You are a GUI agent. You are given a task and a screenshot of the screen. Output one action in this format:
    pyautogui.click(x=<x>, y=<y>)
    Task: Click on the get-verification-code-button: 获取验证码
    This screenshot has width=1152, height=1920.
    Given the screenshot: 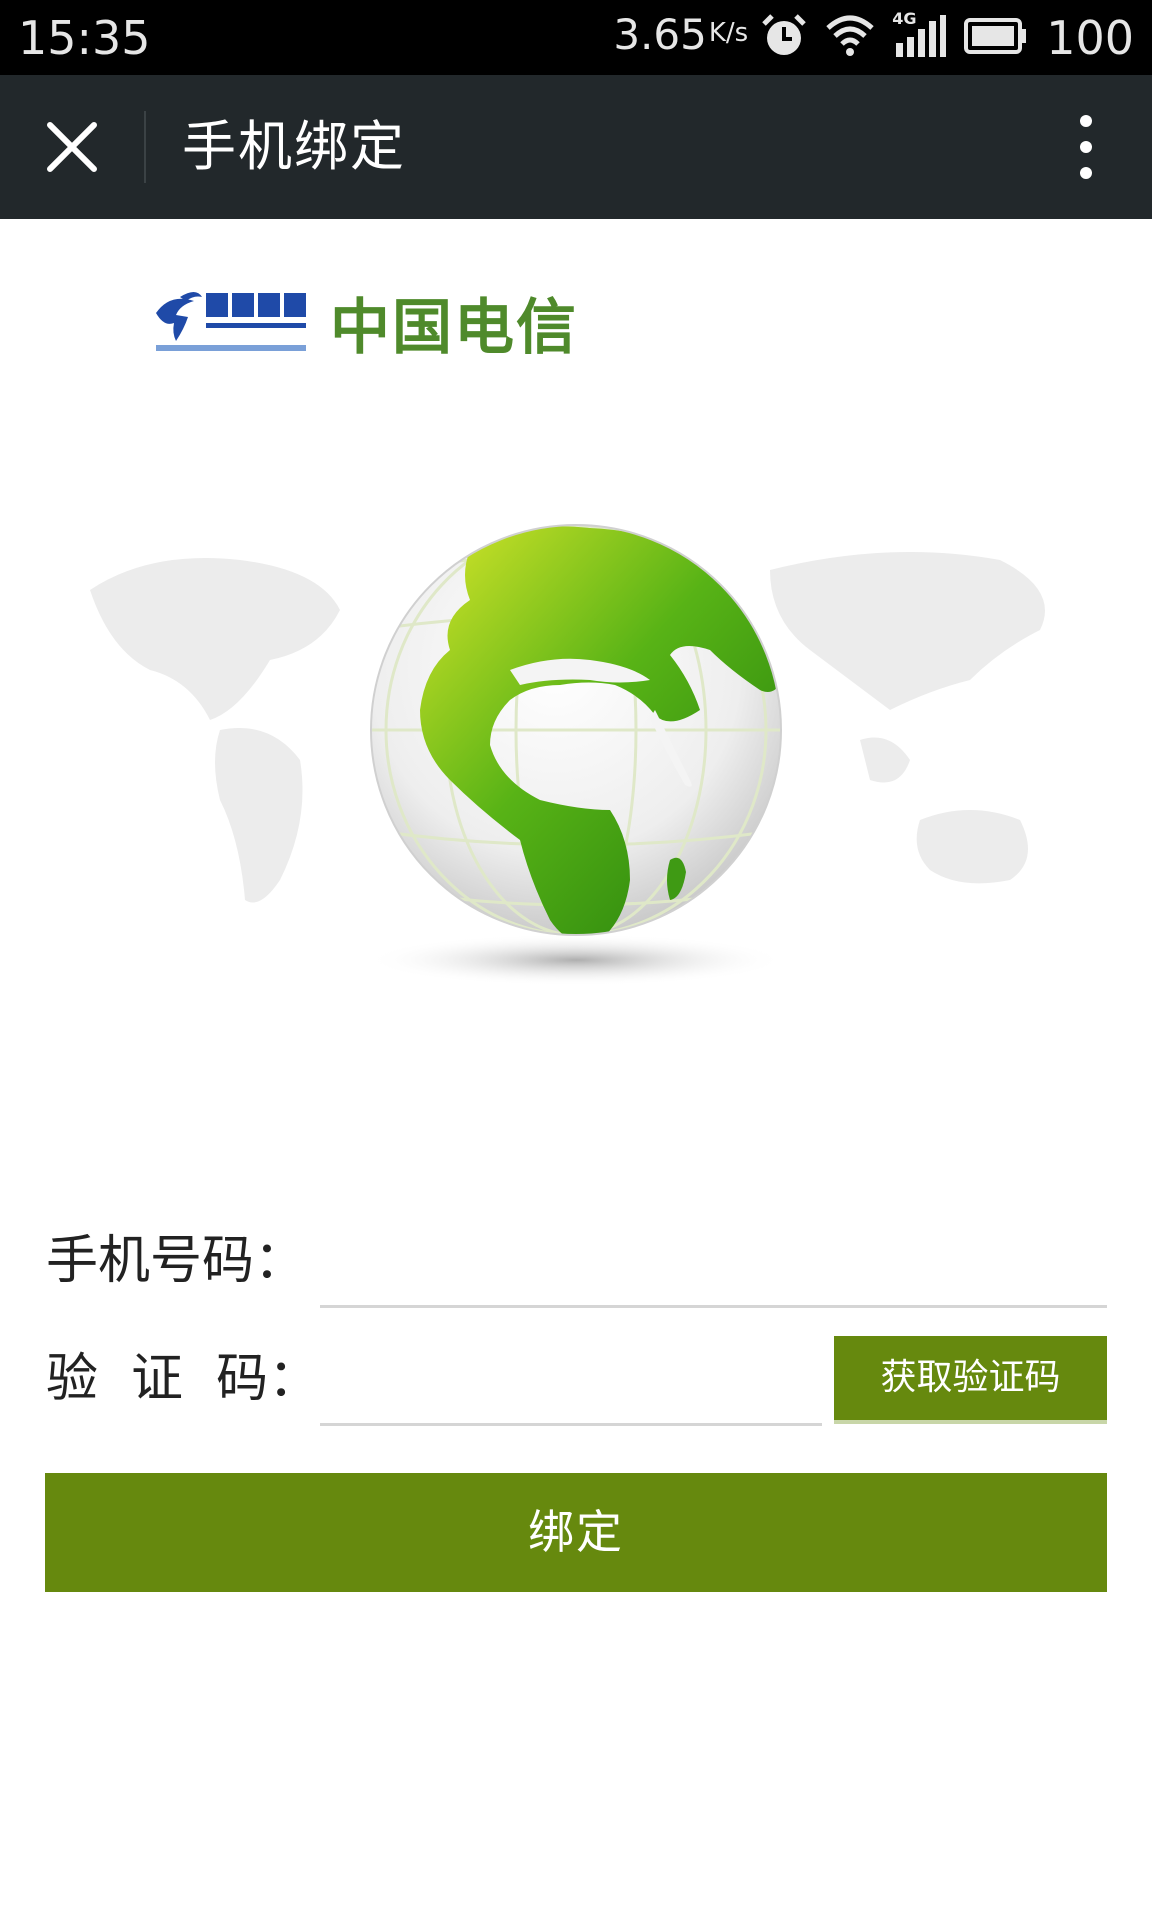 What is the action you would take?
    pyautogui.click(x=970, y=1380)
    